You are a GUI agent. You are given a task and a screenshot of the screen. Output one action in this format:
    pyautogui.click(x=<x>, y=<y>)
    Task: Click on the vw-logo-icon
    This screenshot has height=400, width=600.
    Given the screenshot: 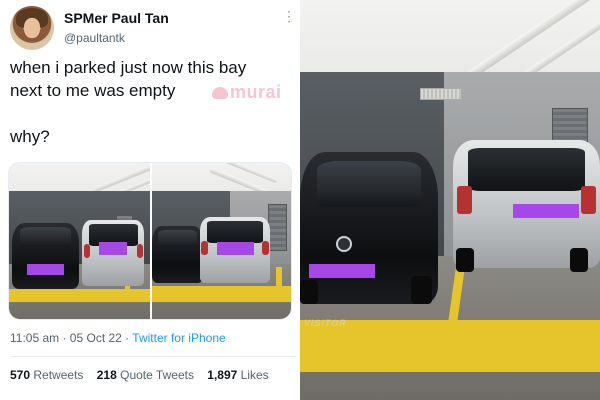 What is the action you would take?
    pyautogui.click(x=344, y=244)
    